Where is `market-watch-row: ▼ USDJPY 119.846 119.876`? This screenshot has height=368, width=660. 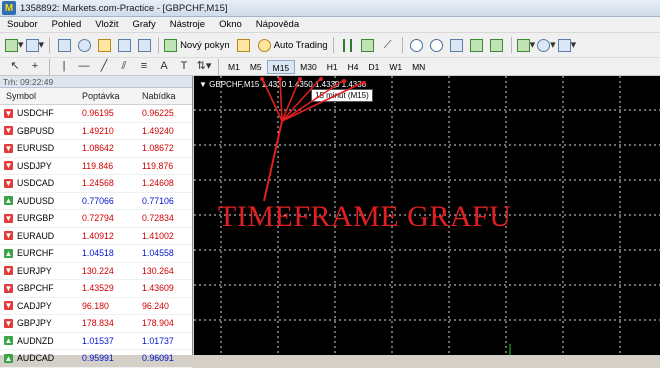
market-watch-row: ▼ USDJPY 119.846 119.876 is located at coordinates (96, 166).